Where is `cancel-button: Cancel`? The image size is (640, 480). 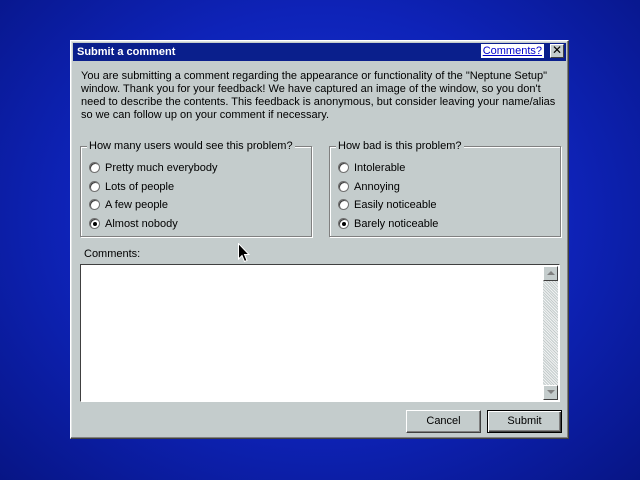 cancel-button: Cancel is located at coordinates (443, 421).